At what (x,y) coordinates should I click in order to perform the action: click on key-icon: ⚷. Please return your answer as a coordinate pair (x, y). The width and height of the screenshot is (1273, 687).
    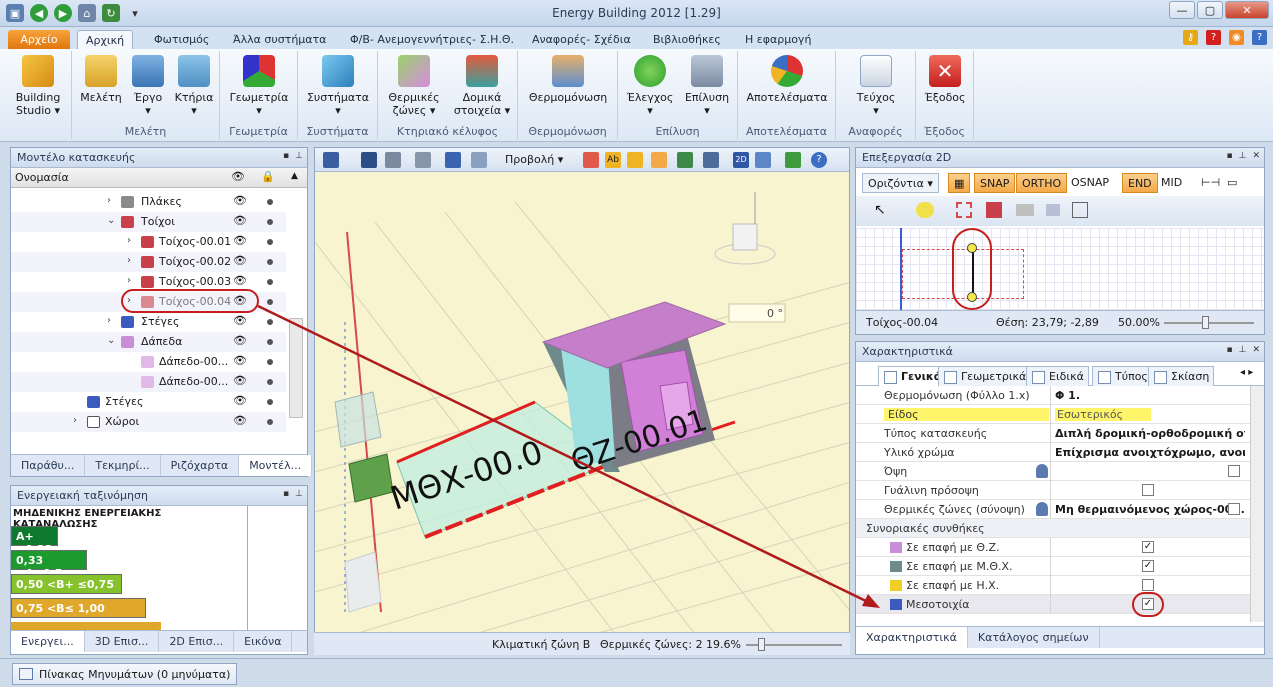
    Looking at the image, I should click on (1190, 37).